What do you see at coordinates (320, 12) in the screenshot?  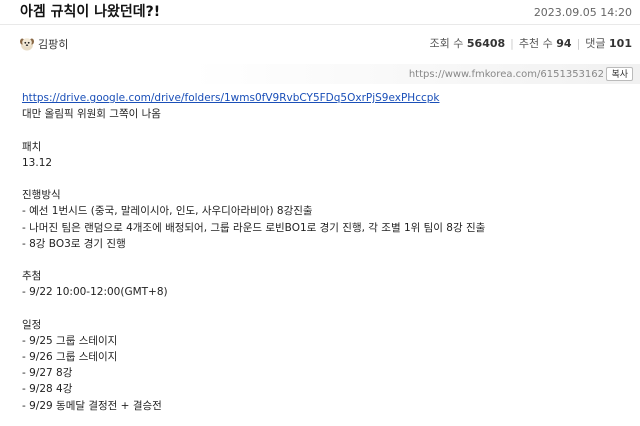 I see `post-header: 아겜 규칙이 나왔던데?! 2023.09.05 14:20` at bounding box center [320, 12].